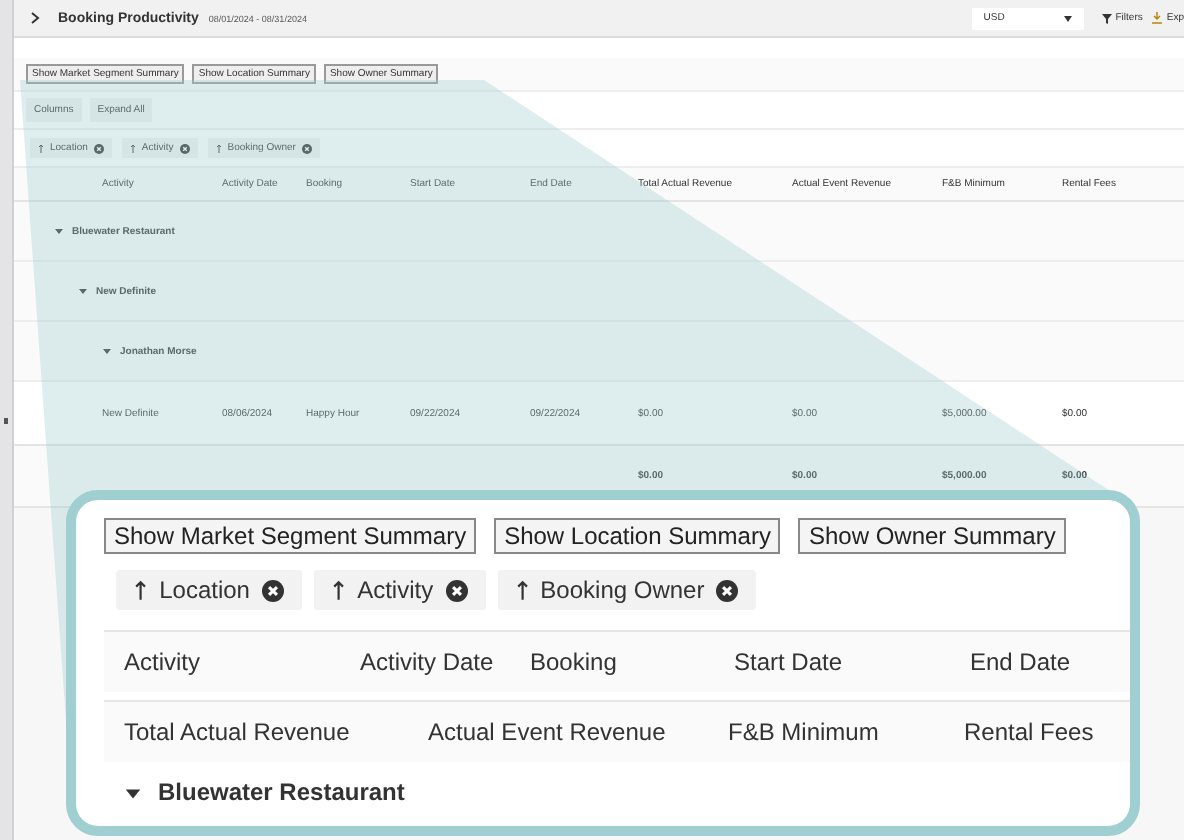 This screenshot has width=1184, height=840. What do you see at coordinates (637, 536) in the screenshot?
I see `summary-button: Show Location Summary` at bounding box center [637, 536].